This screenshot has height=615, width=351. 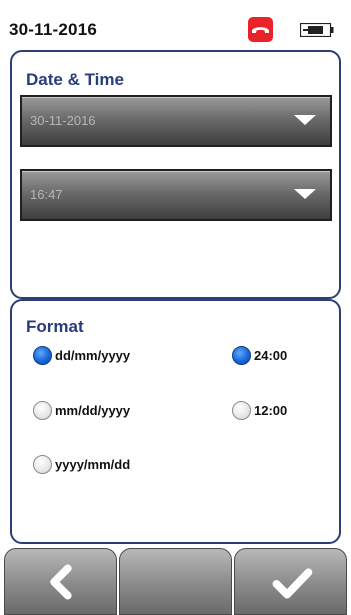 What do you see at coordinates (75, 79) in the screenshot?
I see `date-time-title: Date & Time` at bounding box center [75, 79].